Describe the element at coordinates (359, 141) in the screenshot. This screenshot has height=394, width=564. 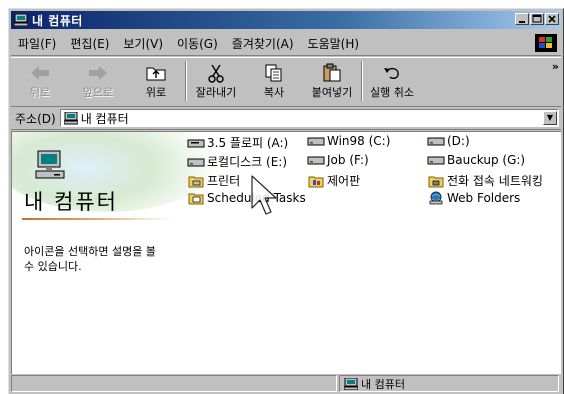
I see `item-label: Win98 (C:)` at that location.